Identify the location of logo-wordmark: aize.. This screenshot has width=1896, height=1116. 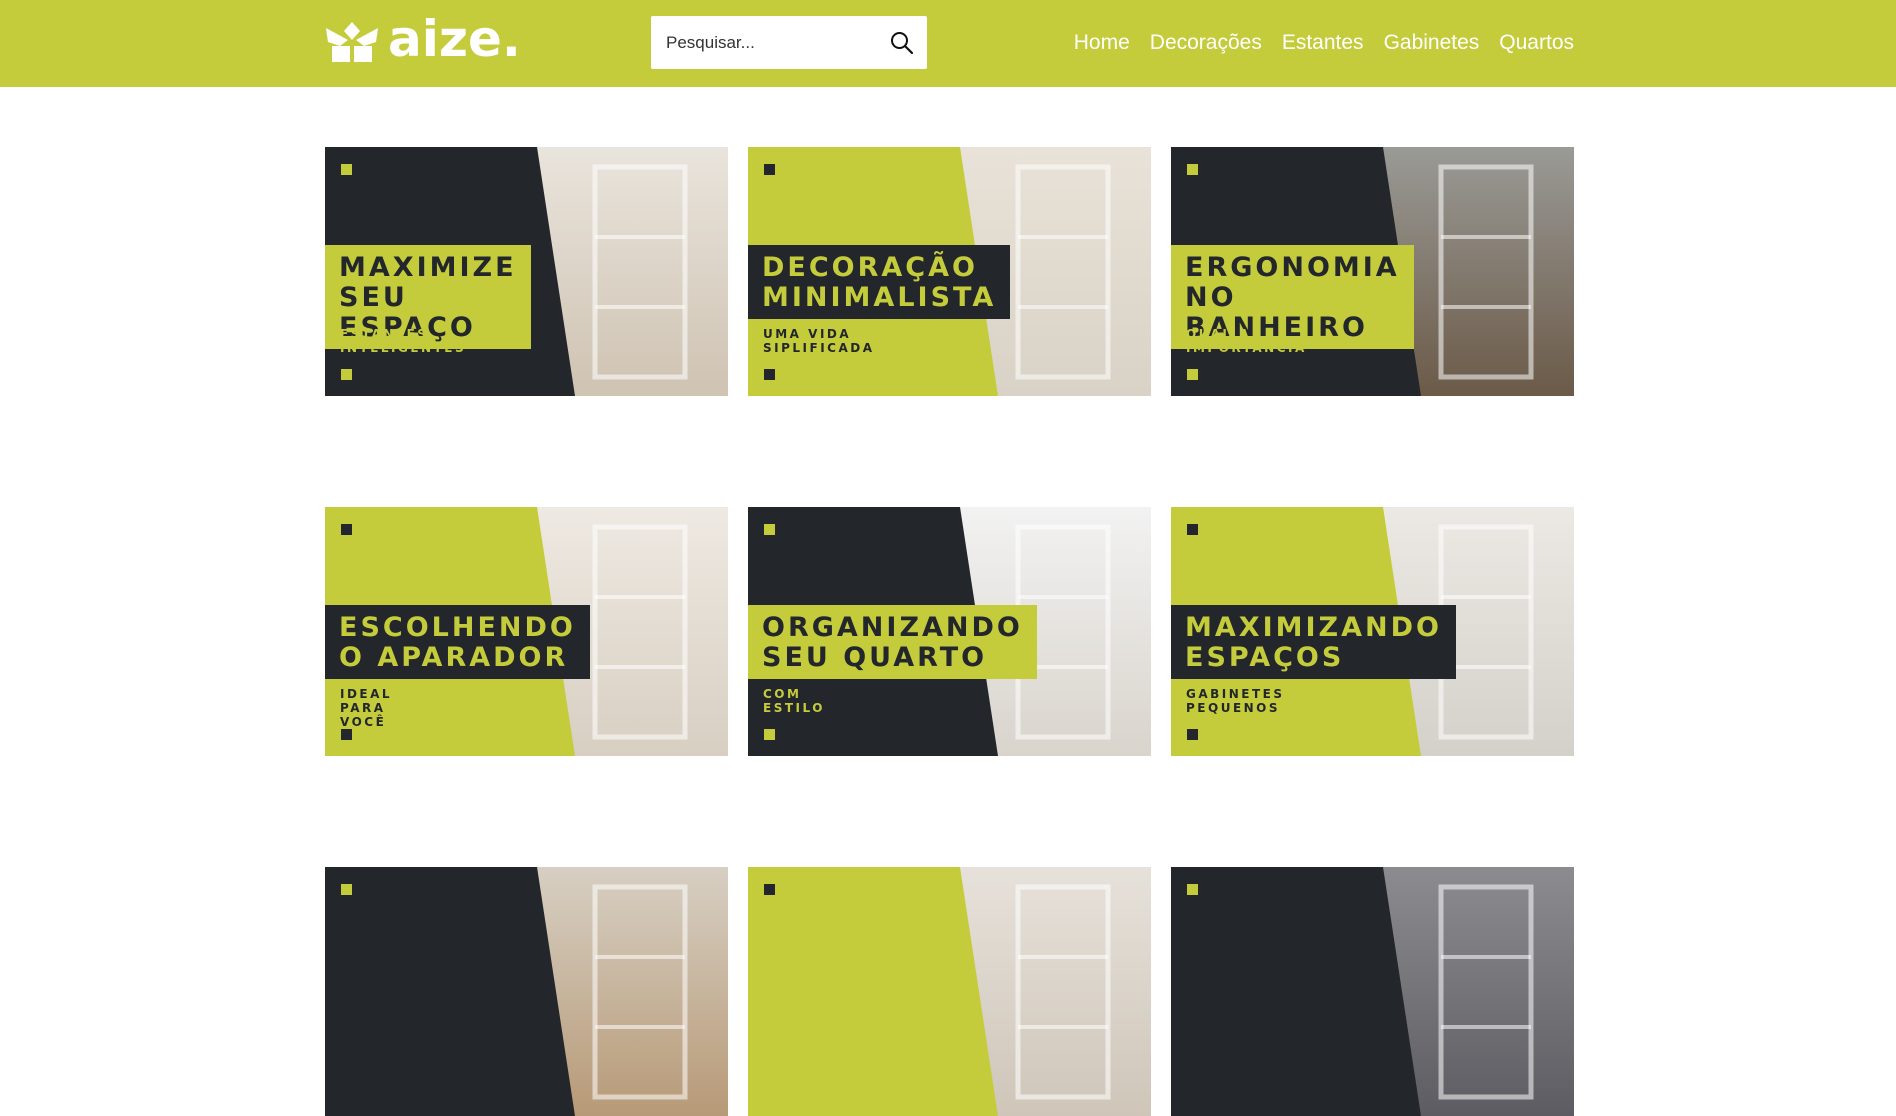
(454, 39).